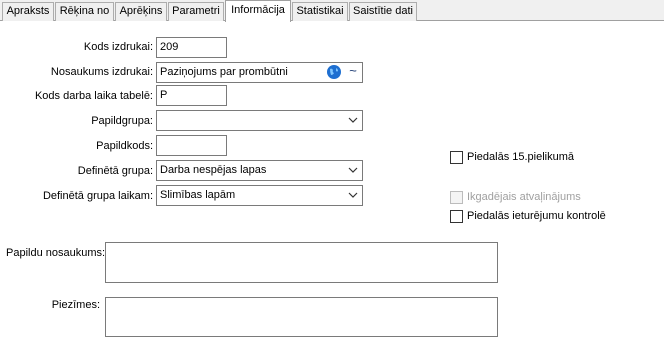 Image resolution: width=664 pixels, height=348 pixels. I want to click on nosaukums-izdrukai-value: Paziņojums par prombūtni, so click(224, 72).